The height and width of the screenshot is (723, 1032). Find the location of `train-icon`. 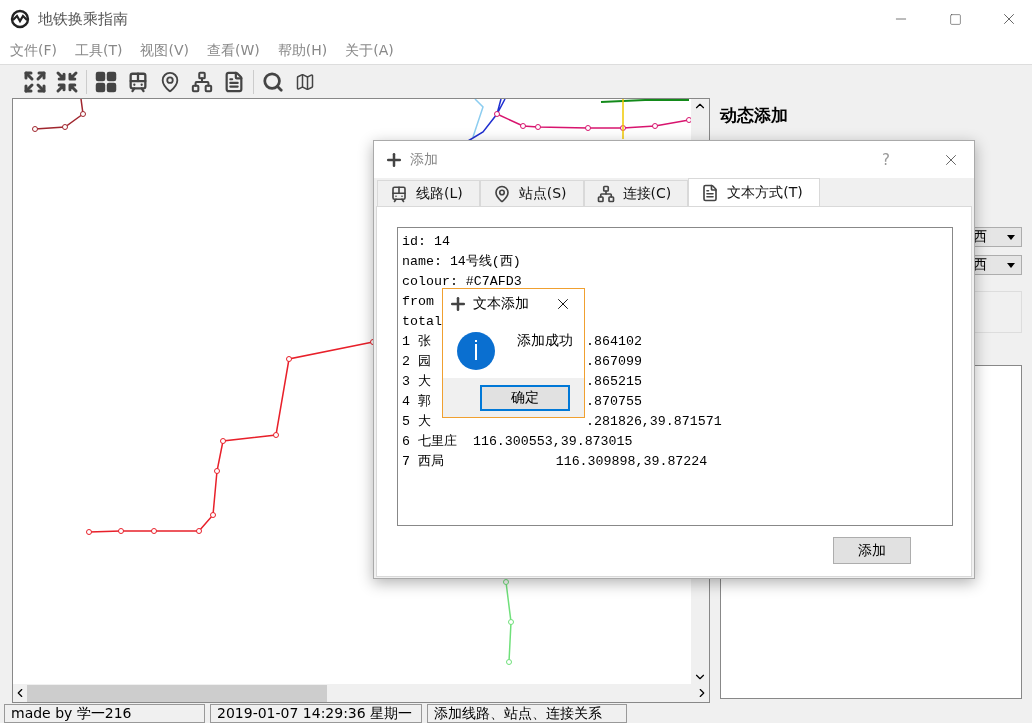

train-icon is located at coordinates (399, 193).